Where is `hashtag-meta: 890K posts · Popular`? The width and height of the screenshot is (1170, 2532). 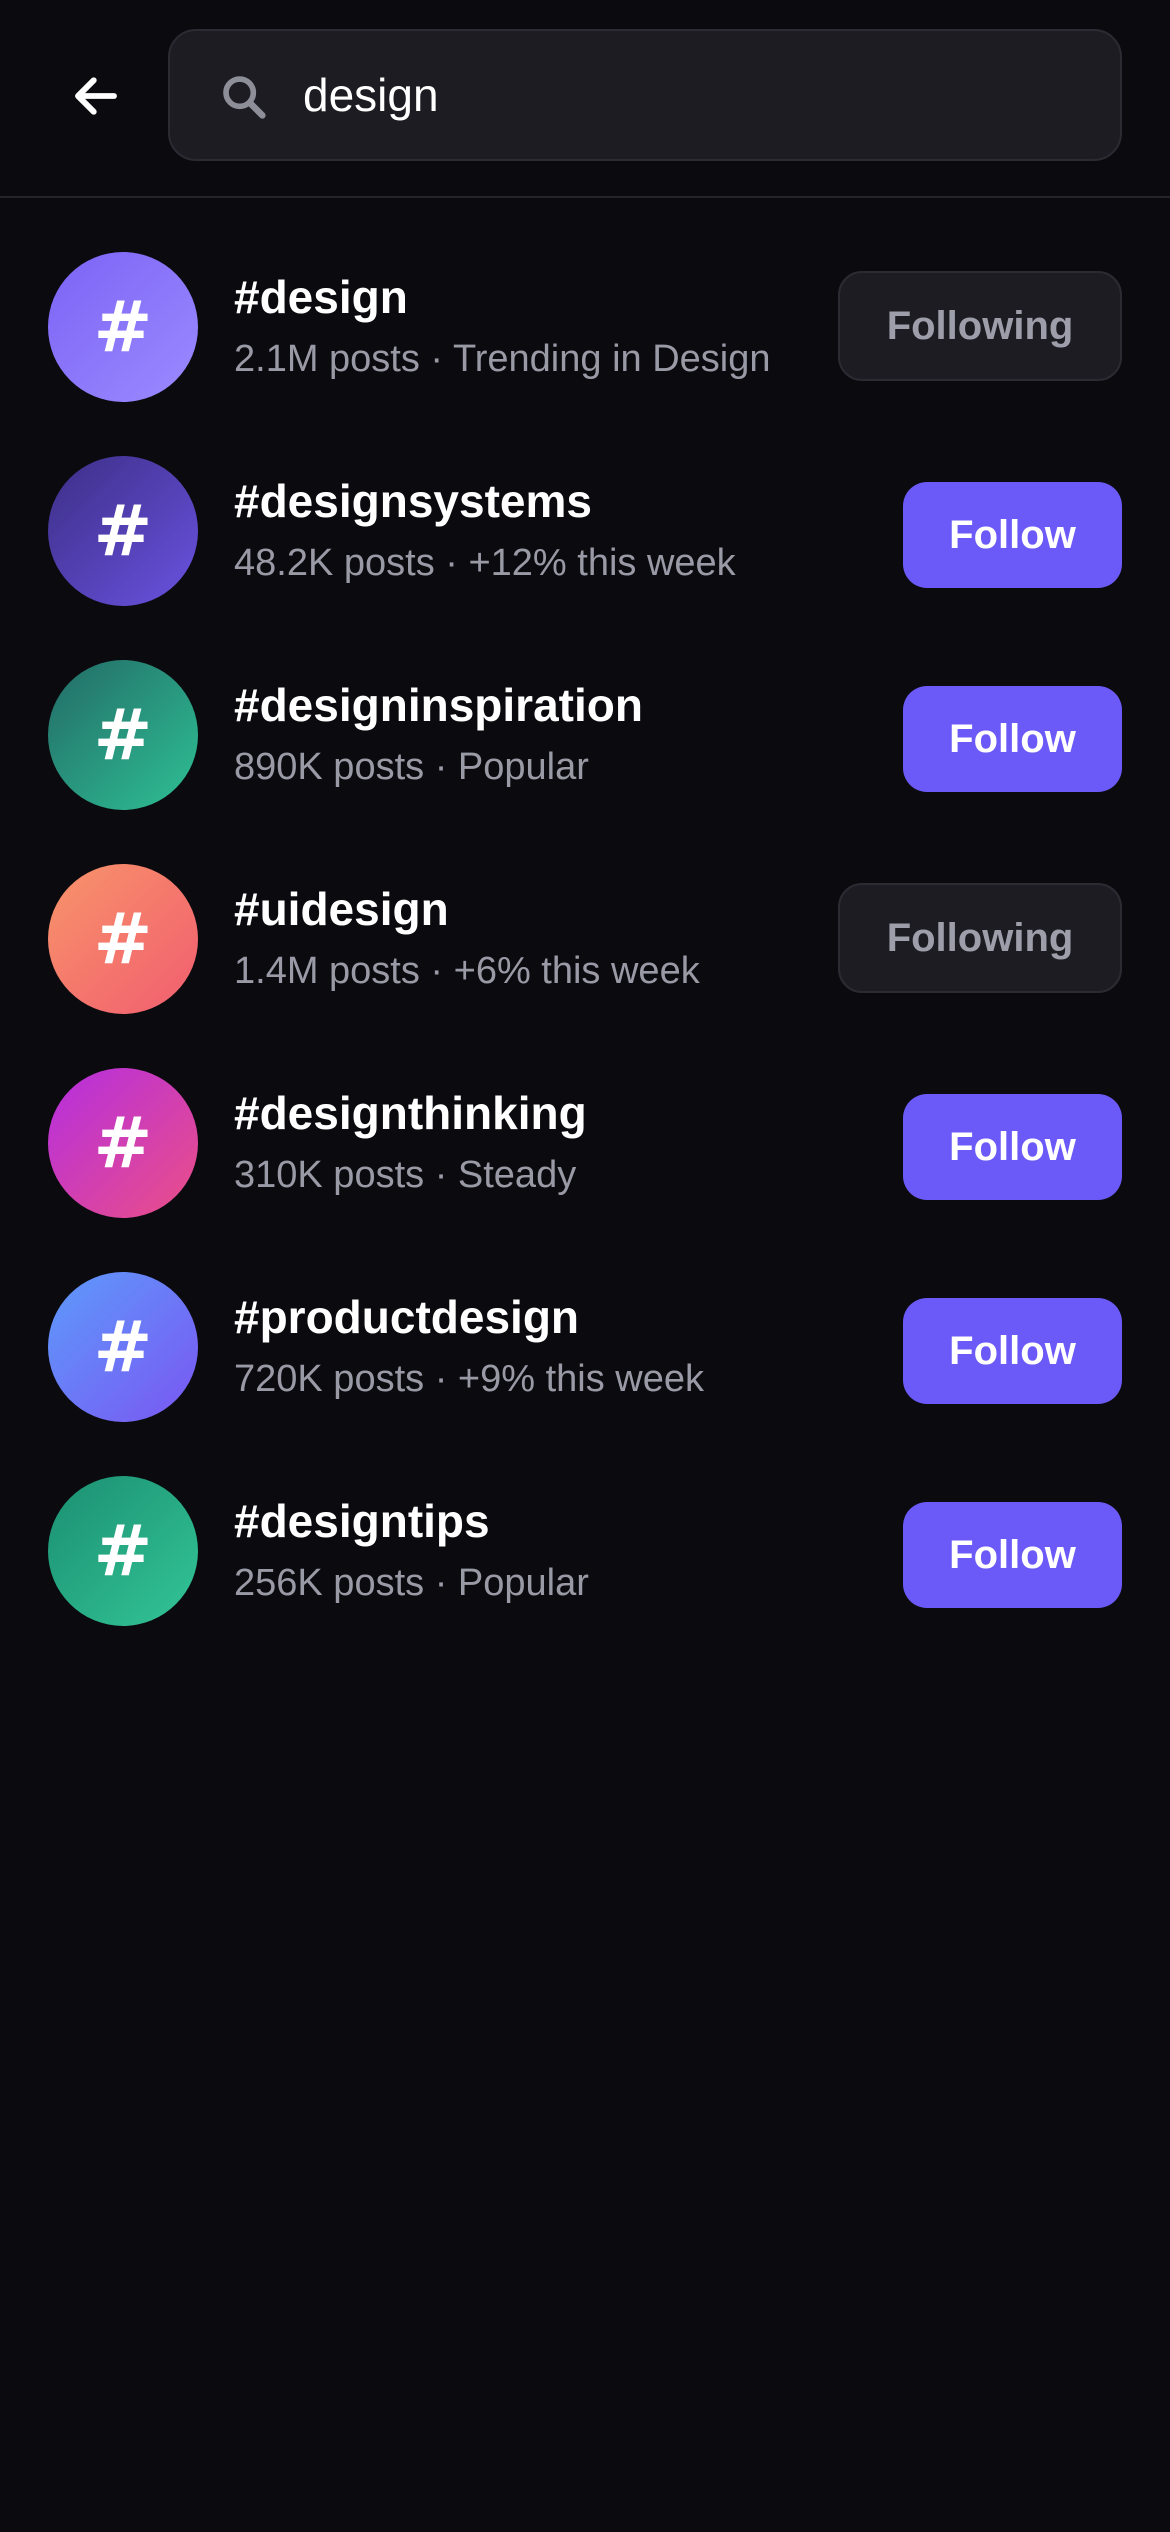
hashtag-meta: 890K posts · Popular is located at coordinates (411, 767).